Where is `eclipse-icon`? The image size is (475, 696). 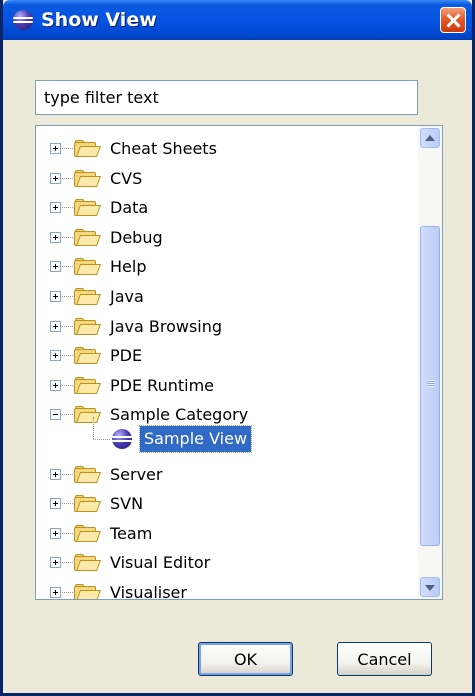
eclipse-icon is located at coordinates (23, 20).